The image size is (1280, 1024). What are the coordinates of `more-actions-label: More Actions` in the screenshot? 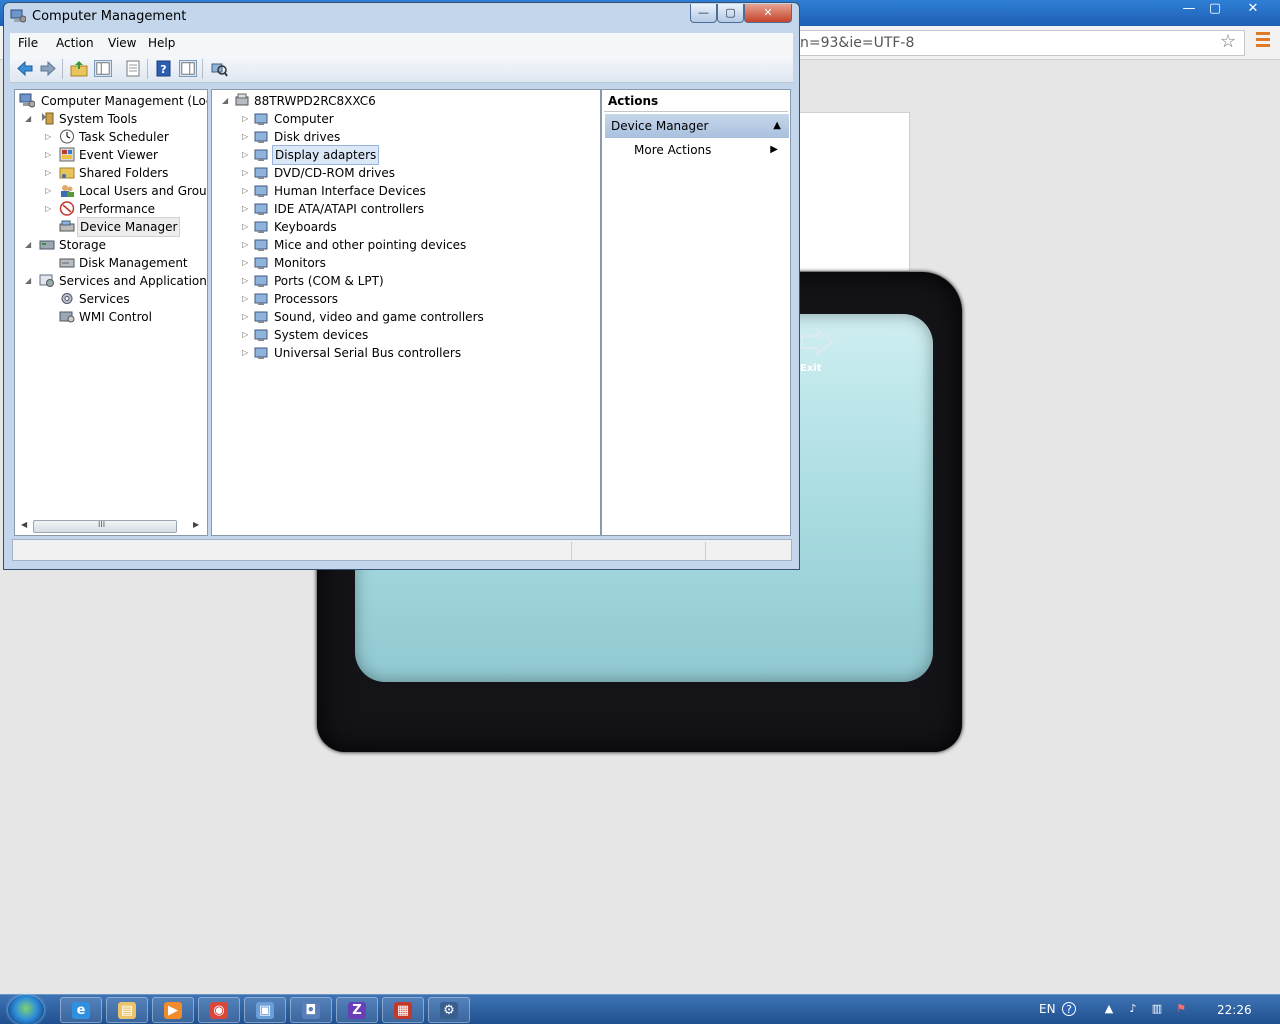 It's located at (673, 150).